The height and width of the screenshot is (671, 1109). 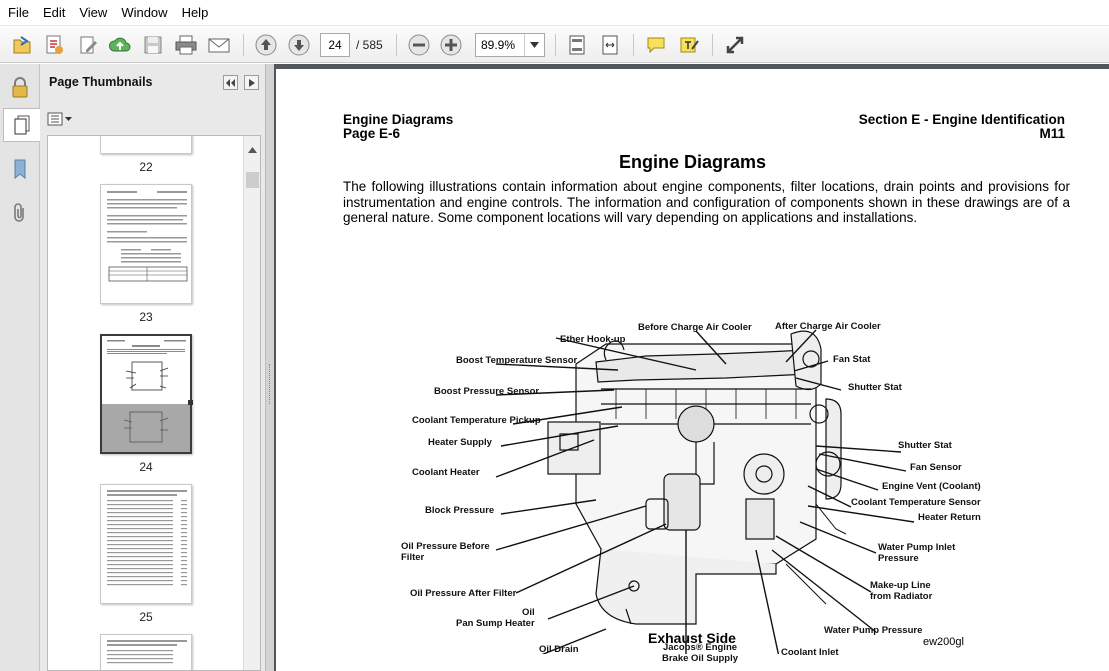 What do you see at coordinates (144, 13) in the screenshot?
I see `menu-window: Window` at bounding box center [144, 13].